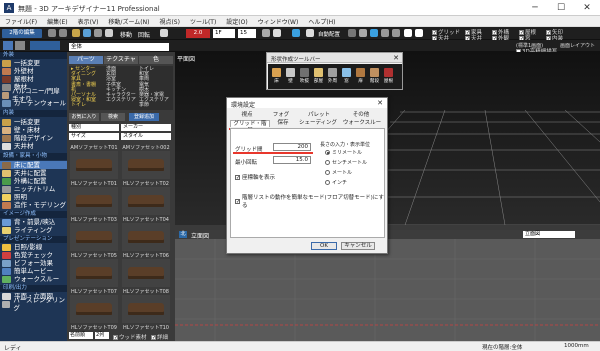 The width and height of the screenshot is (600, 351). I want to click on tree-column-3: トイレ 和室 車両 電気 樹木 楽器・家電 エクステリア 季節, so click(154, 87).